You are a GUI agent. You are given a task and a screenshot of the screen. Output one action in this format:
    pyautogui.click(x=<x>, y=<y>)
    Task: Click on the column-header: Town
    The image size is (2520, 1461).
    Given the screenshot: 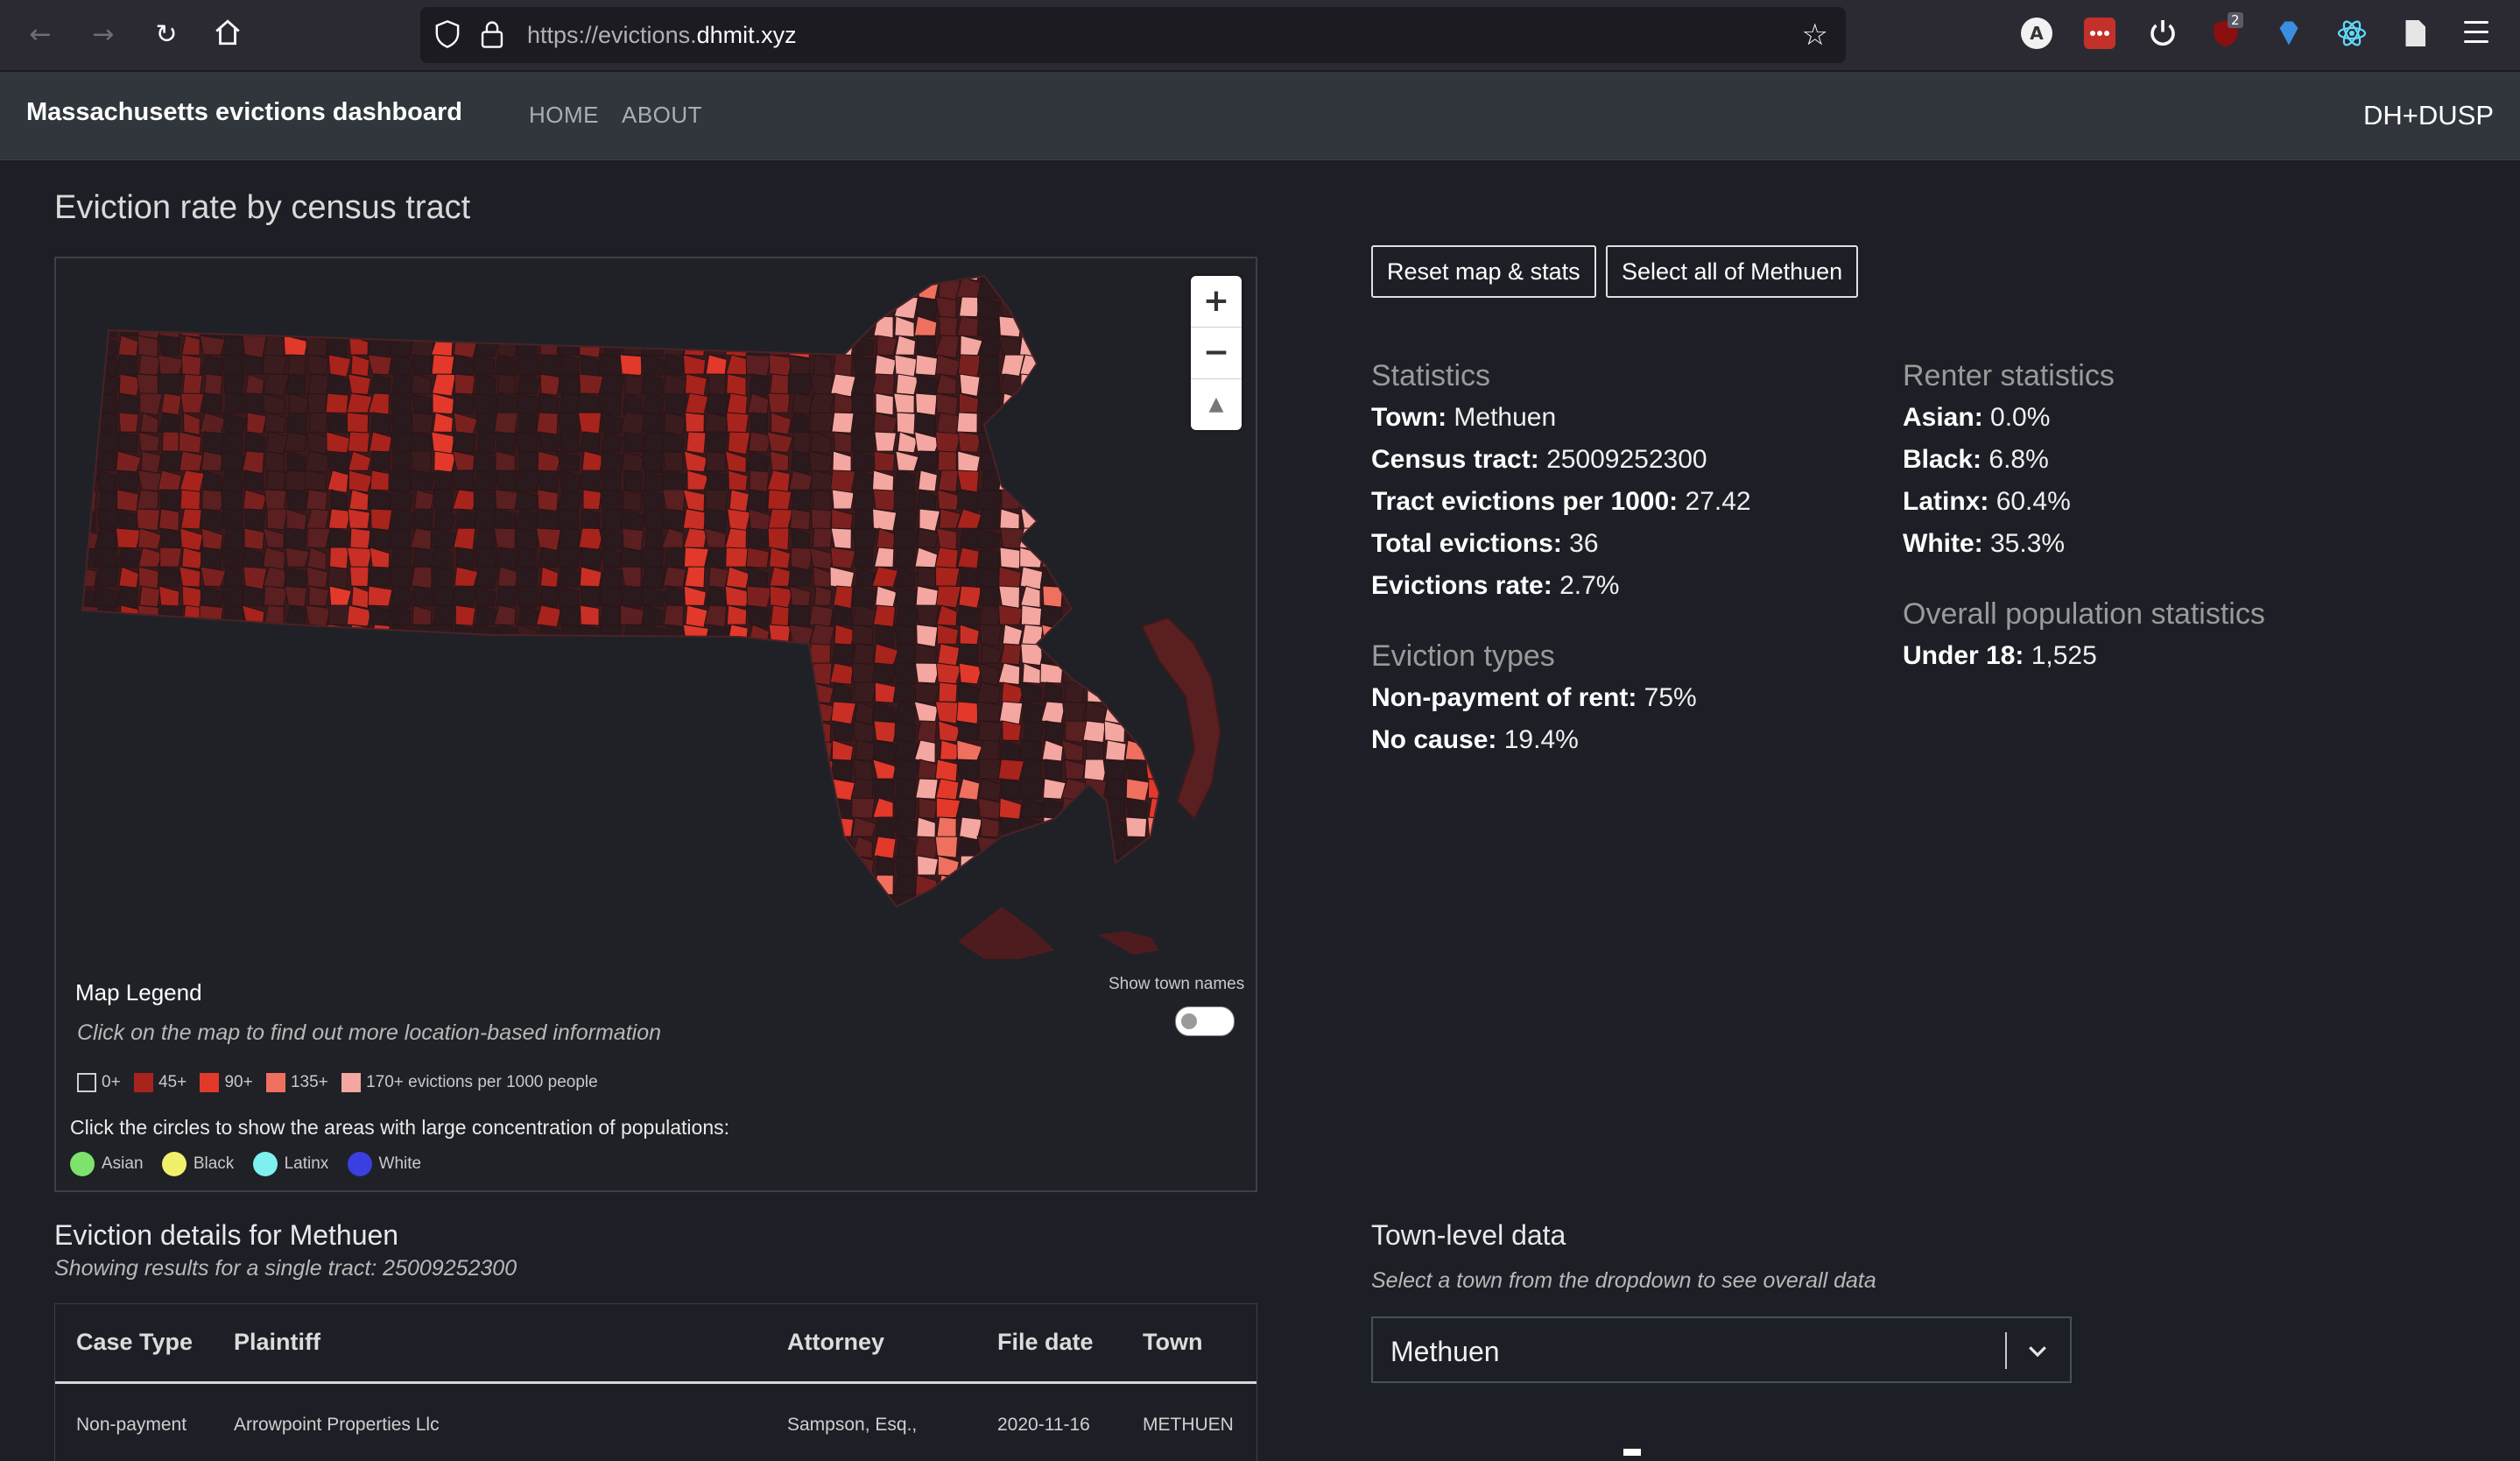 What is the action you would take?
    pyautogui.click(x=1172, y=1342)
    